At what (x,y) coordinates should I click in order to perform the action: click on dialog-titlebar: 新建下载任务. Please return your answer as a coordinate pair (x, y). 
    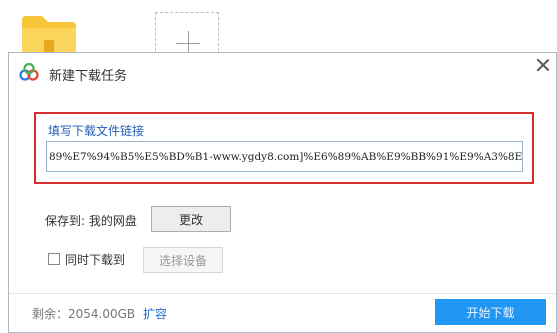
    Looking at the image, I should click on (282, 72).